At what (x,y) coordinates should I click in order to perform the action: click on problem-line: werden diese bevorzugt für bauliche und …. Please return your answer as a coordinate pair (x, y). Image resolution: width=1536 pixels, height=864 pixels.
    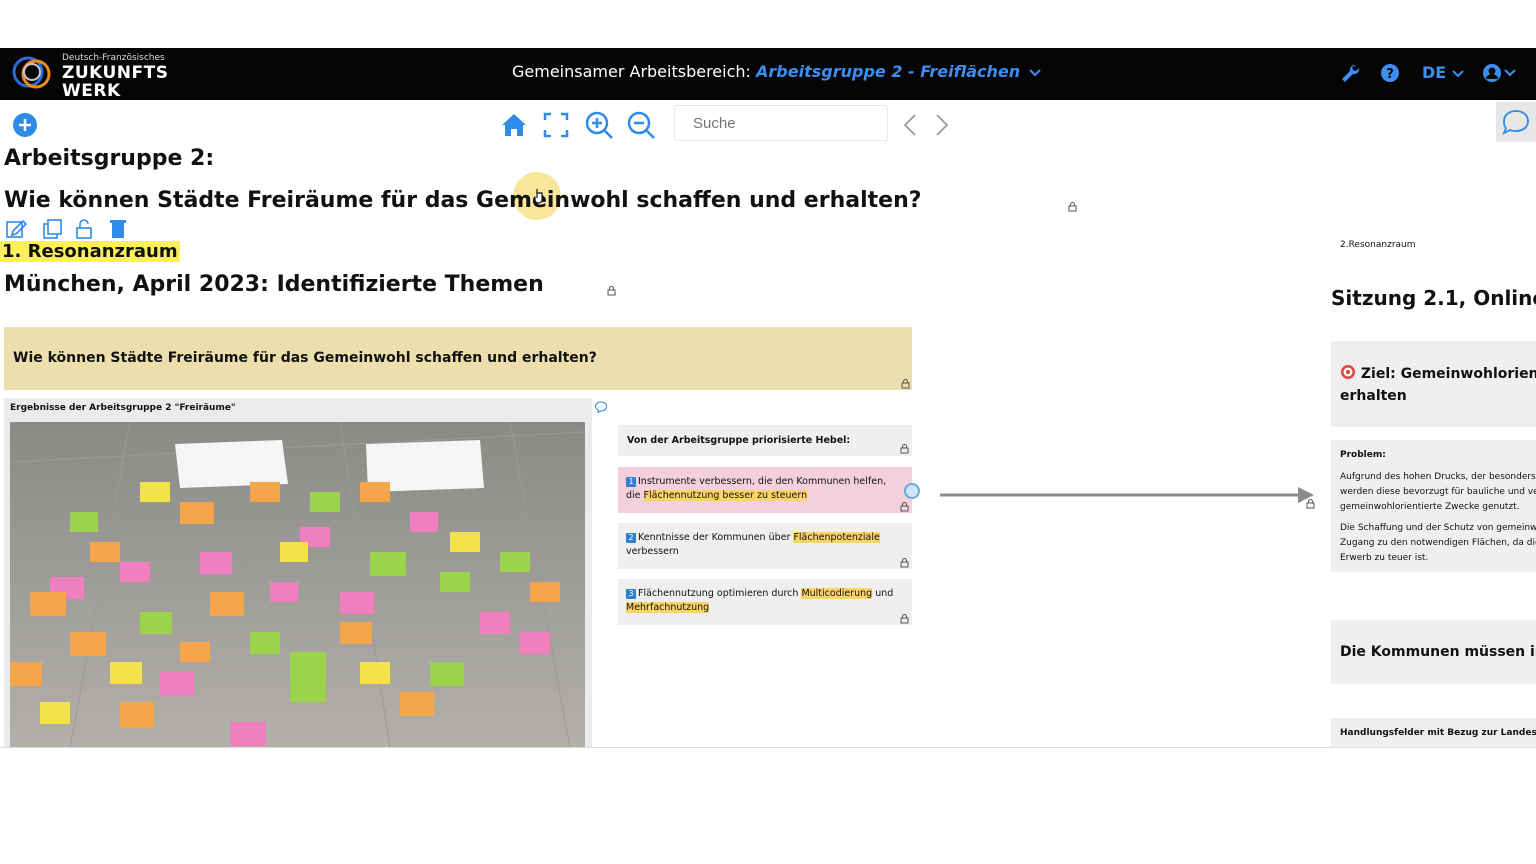
    Looking at the image, I should click on (1438, 492).